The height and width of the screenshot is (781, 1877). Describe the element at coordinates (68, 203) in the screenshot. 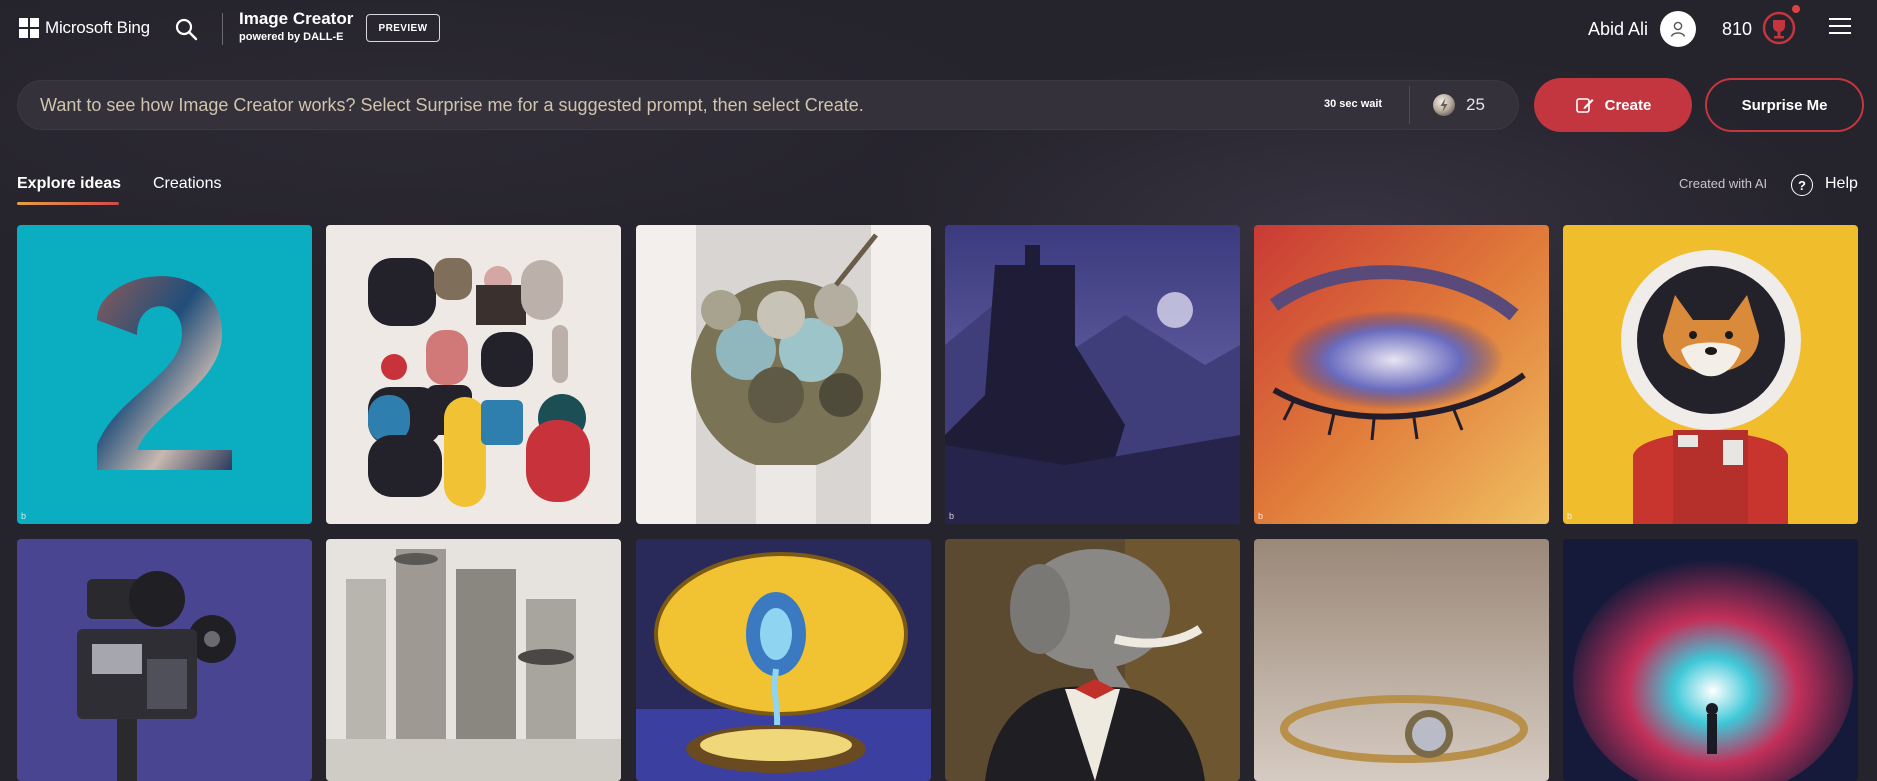

I see `active-tab-indicator` at that location.